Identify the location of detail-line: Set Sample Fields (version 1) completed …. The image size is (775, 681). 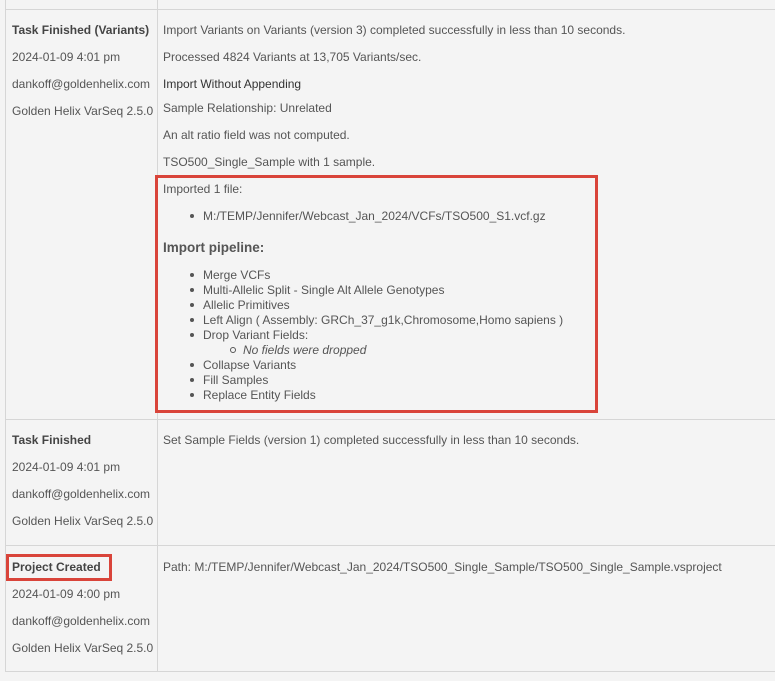
(371, 440).